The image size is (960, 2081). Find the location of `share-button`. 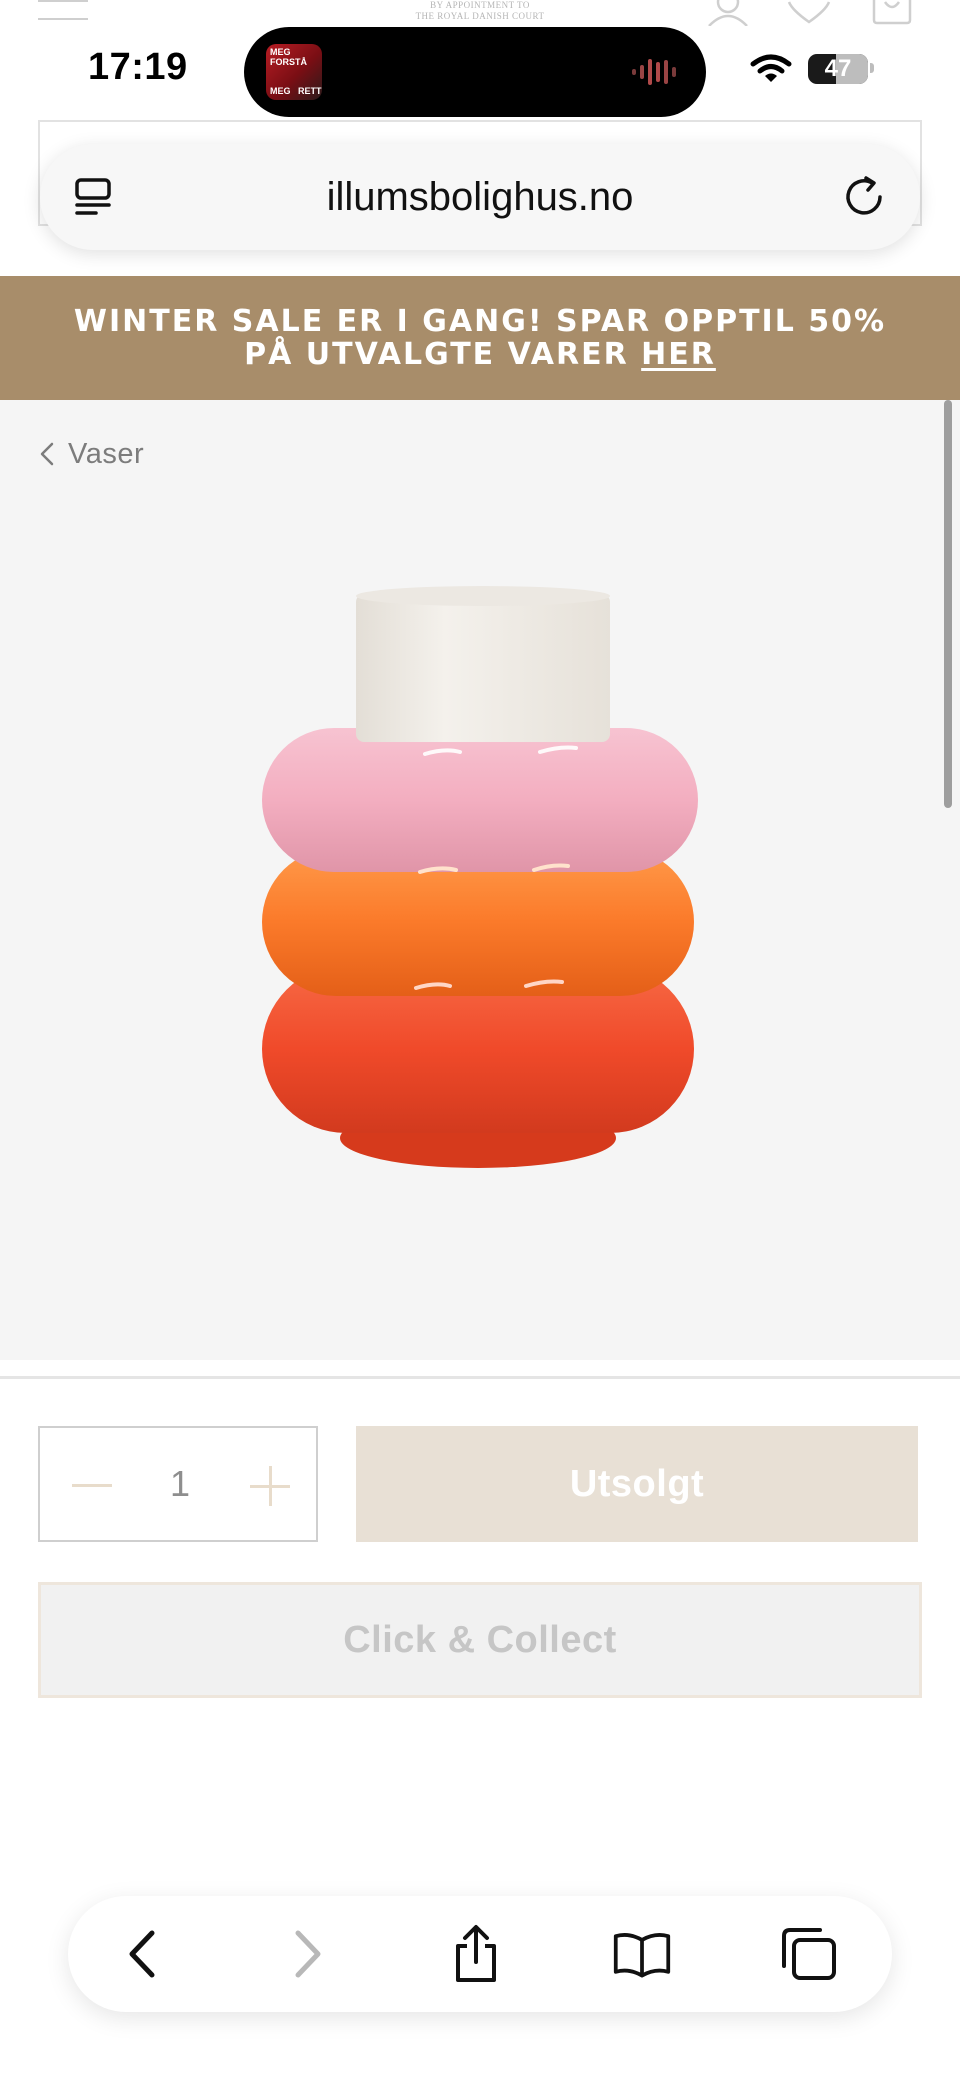

share-button is located at coordinates (476, 1954).